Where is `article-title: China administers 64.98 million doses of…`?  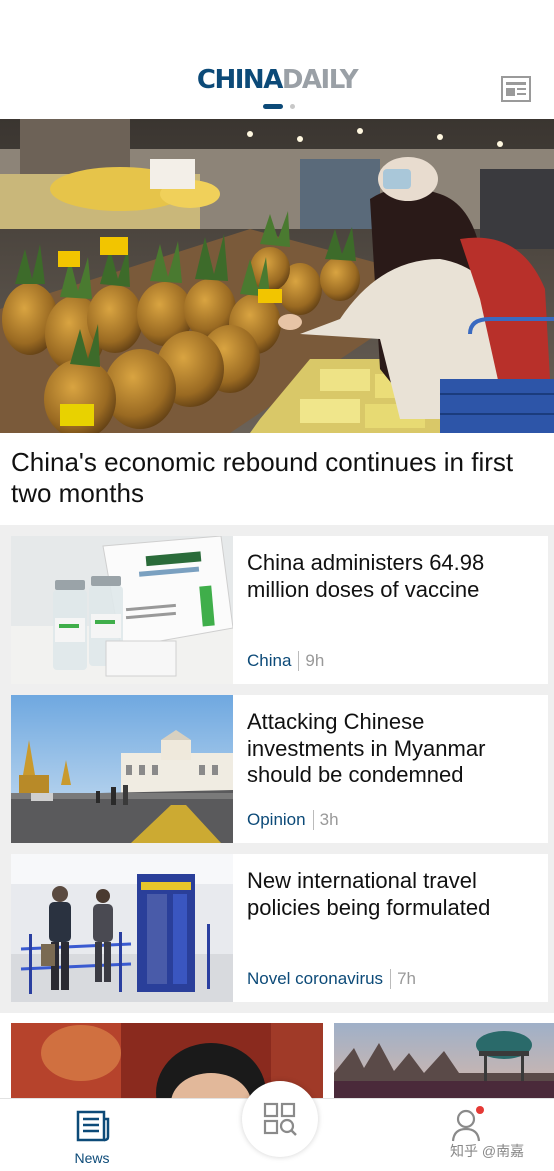
article-title: China administers 64.98 million doses of… is located at coordinates (366, 576).